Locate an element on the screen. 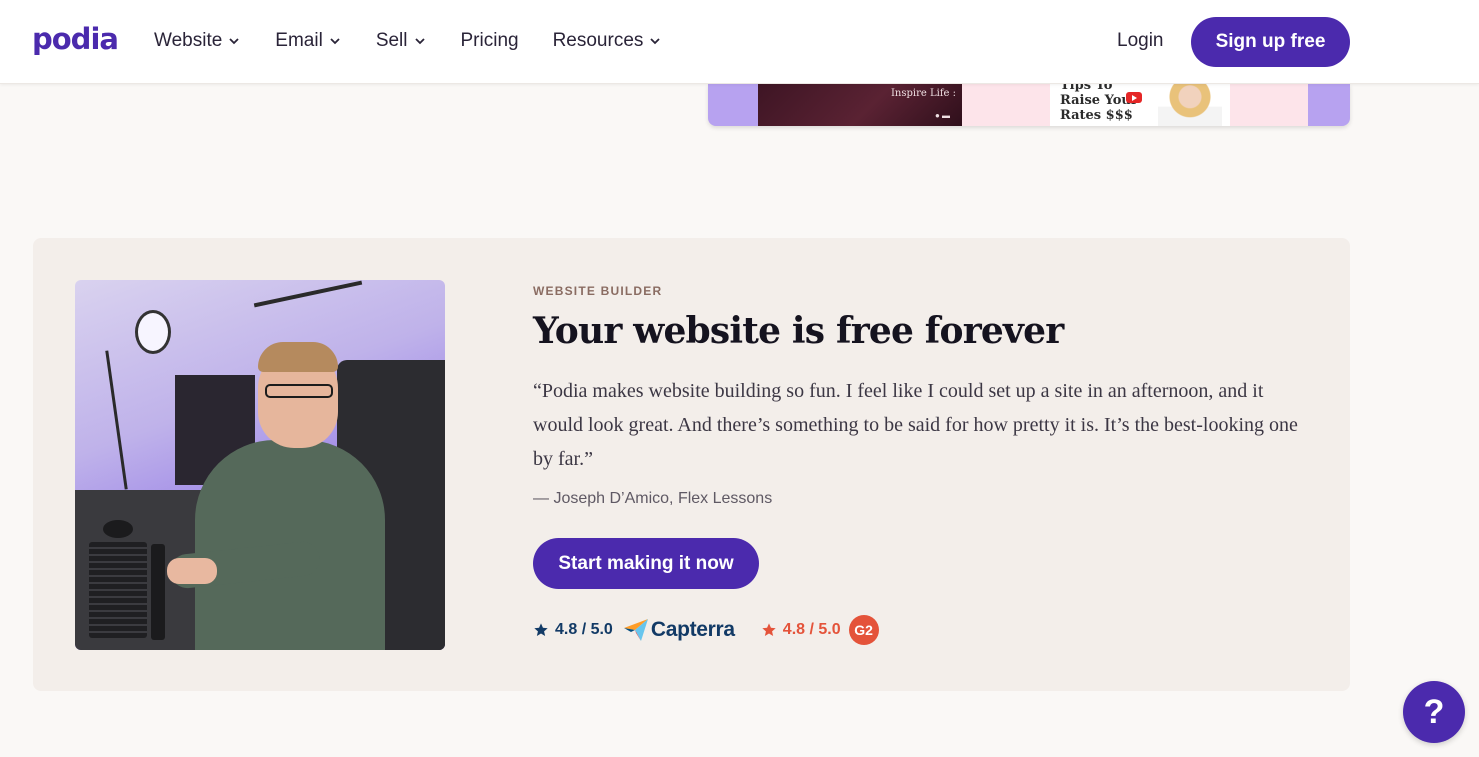  photo-wrist-rest is located at coordinates (158, 592).